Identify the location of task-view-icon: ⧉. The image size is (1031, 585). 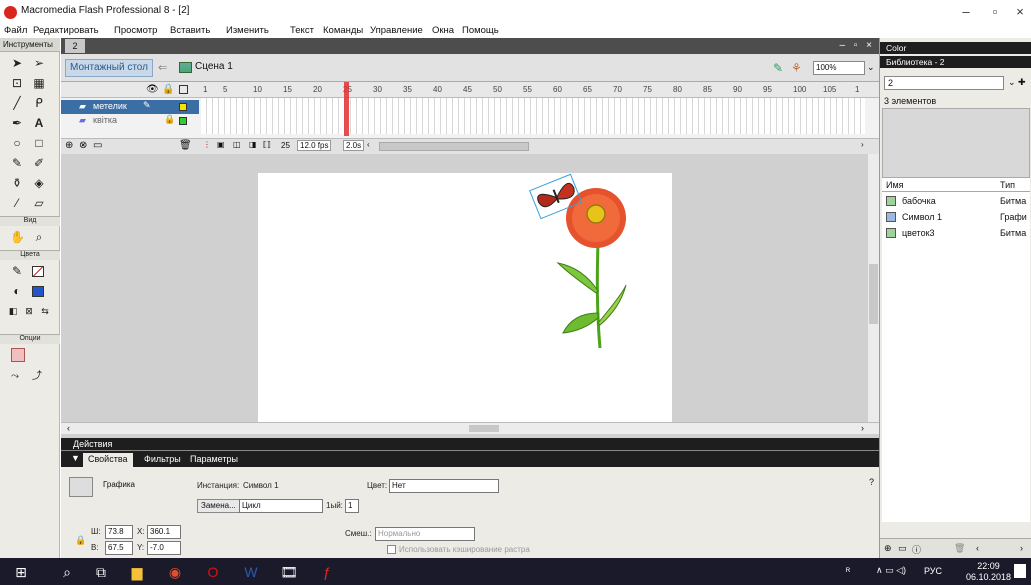
(101, 572).